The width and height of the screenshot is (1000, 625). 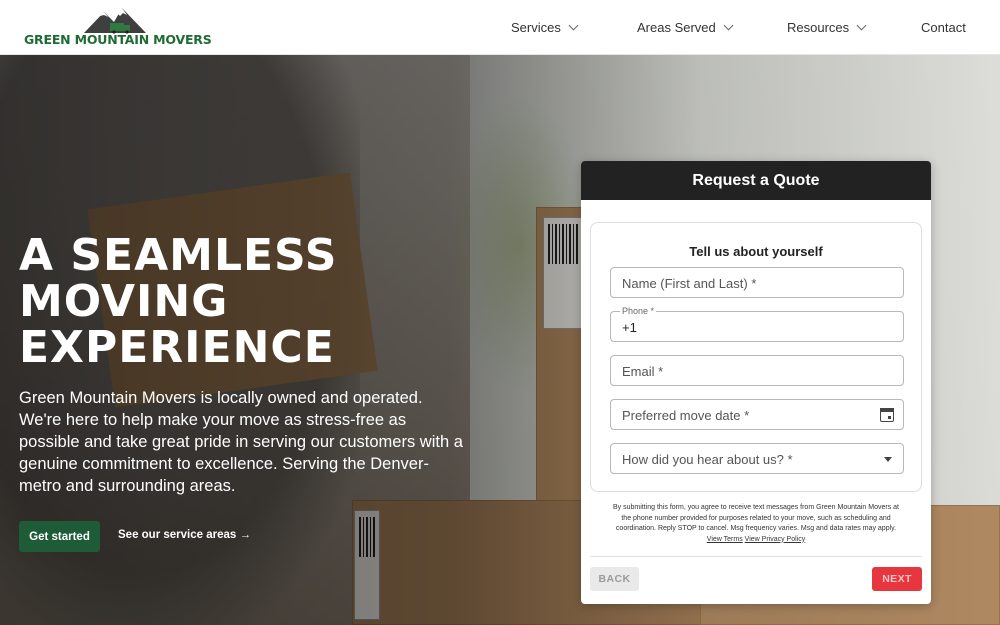 I want to click on nav-areas-served: Areas Served, so click(x=685, y=27).